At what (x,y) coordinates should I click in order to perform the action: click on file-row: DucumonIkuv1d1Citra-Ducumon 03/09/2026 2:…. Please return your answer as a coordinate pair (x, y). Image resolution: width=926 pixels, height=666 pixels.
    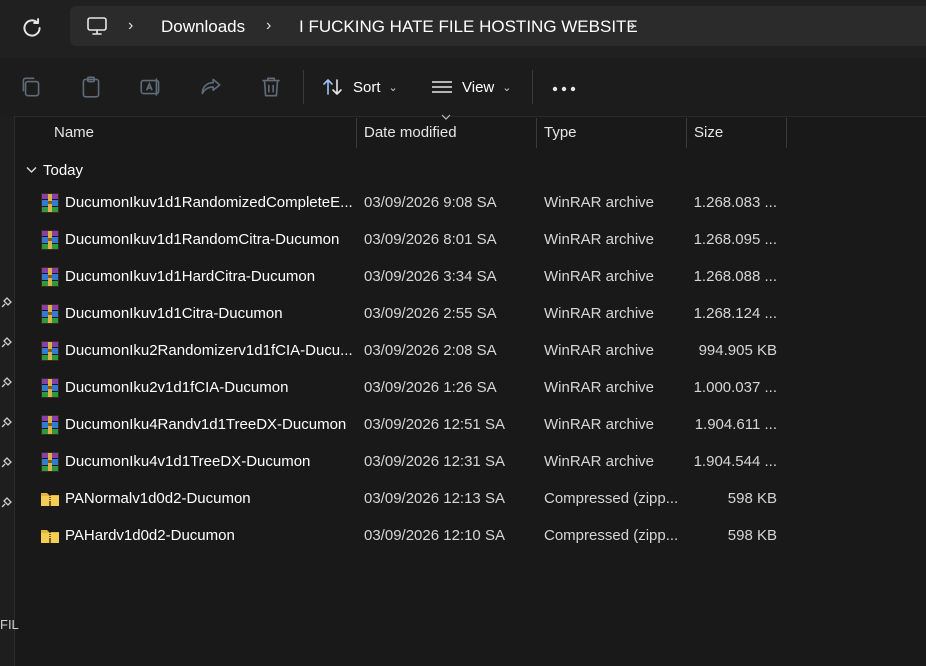
    Looking at the image, I should click on (403, 313).